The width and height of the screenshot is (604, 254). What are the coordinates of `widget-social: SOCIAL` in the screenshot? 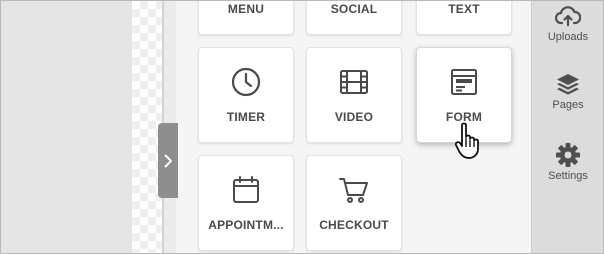 It's located at (354, 18).